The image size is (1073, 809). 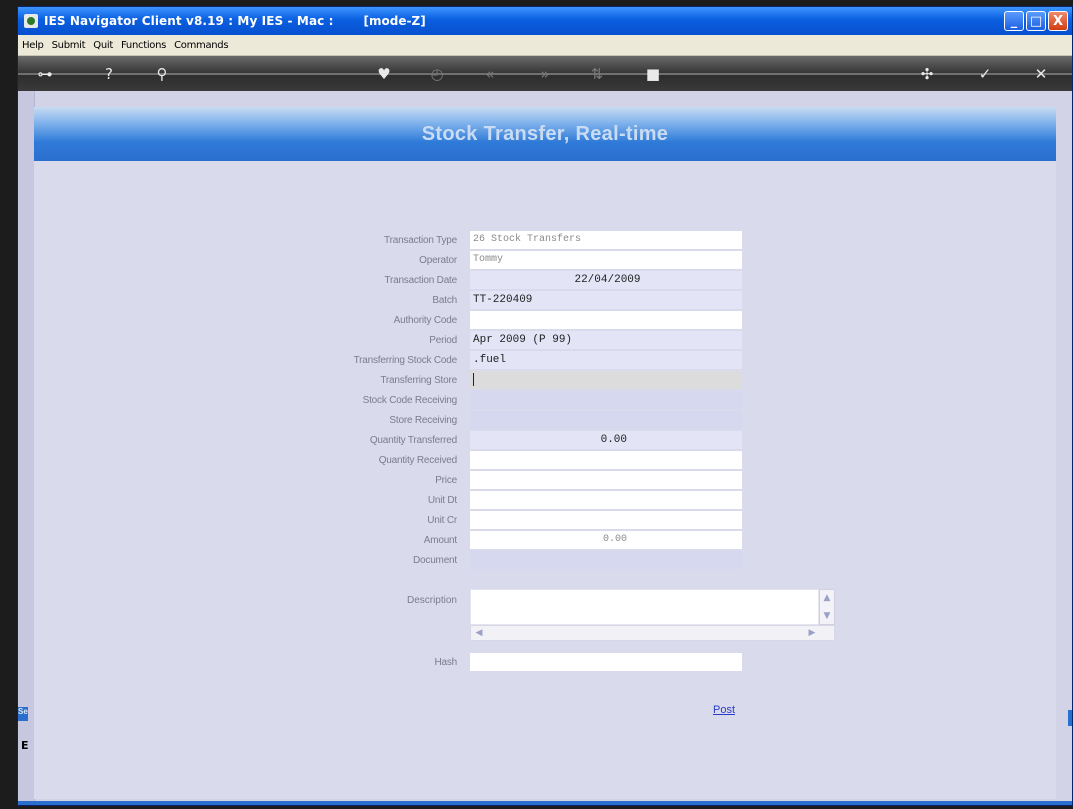 What do you see at coordinates (606, 340) in the screenshot?
I see `field-period: Apr 2009 (P 99)` at bounding box center [606, 340].